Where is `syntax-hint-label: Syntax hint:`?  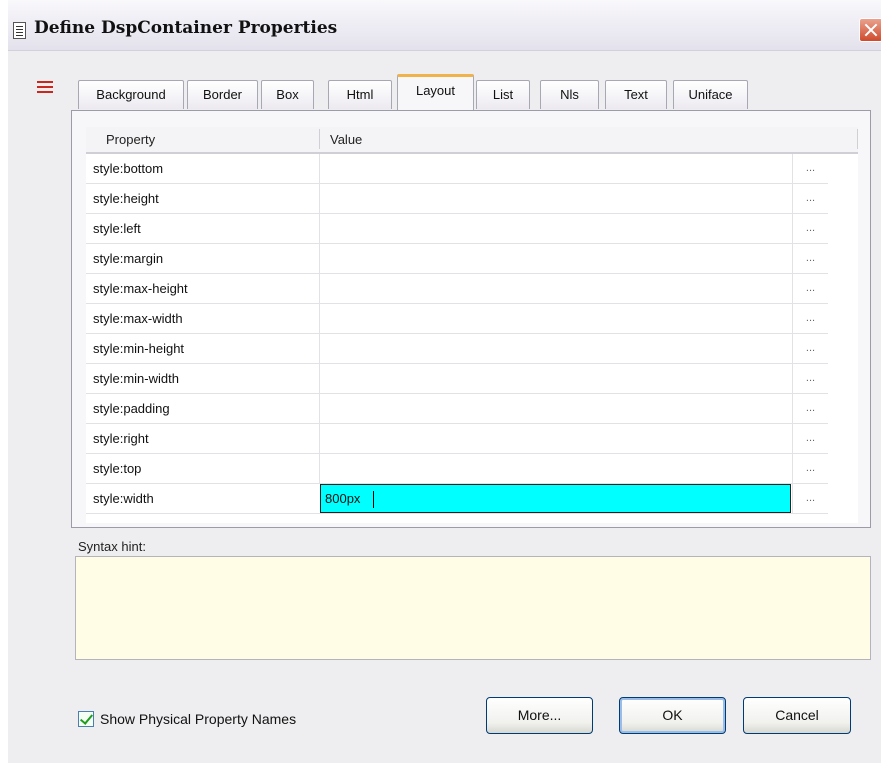 syntax-hint-label: Syntax hint: is located at coordinates (112, 546).